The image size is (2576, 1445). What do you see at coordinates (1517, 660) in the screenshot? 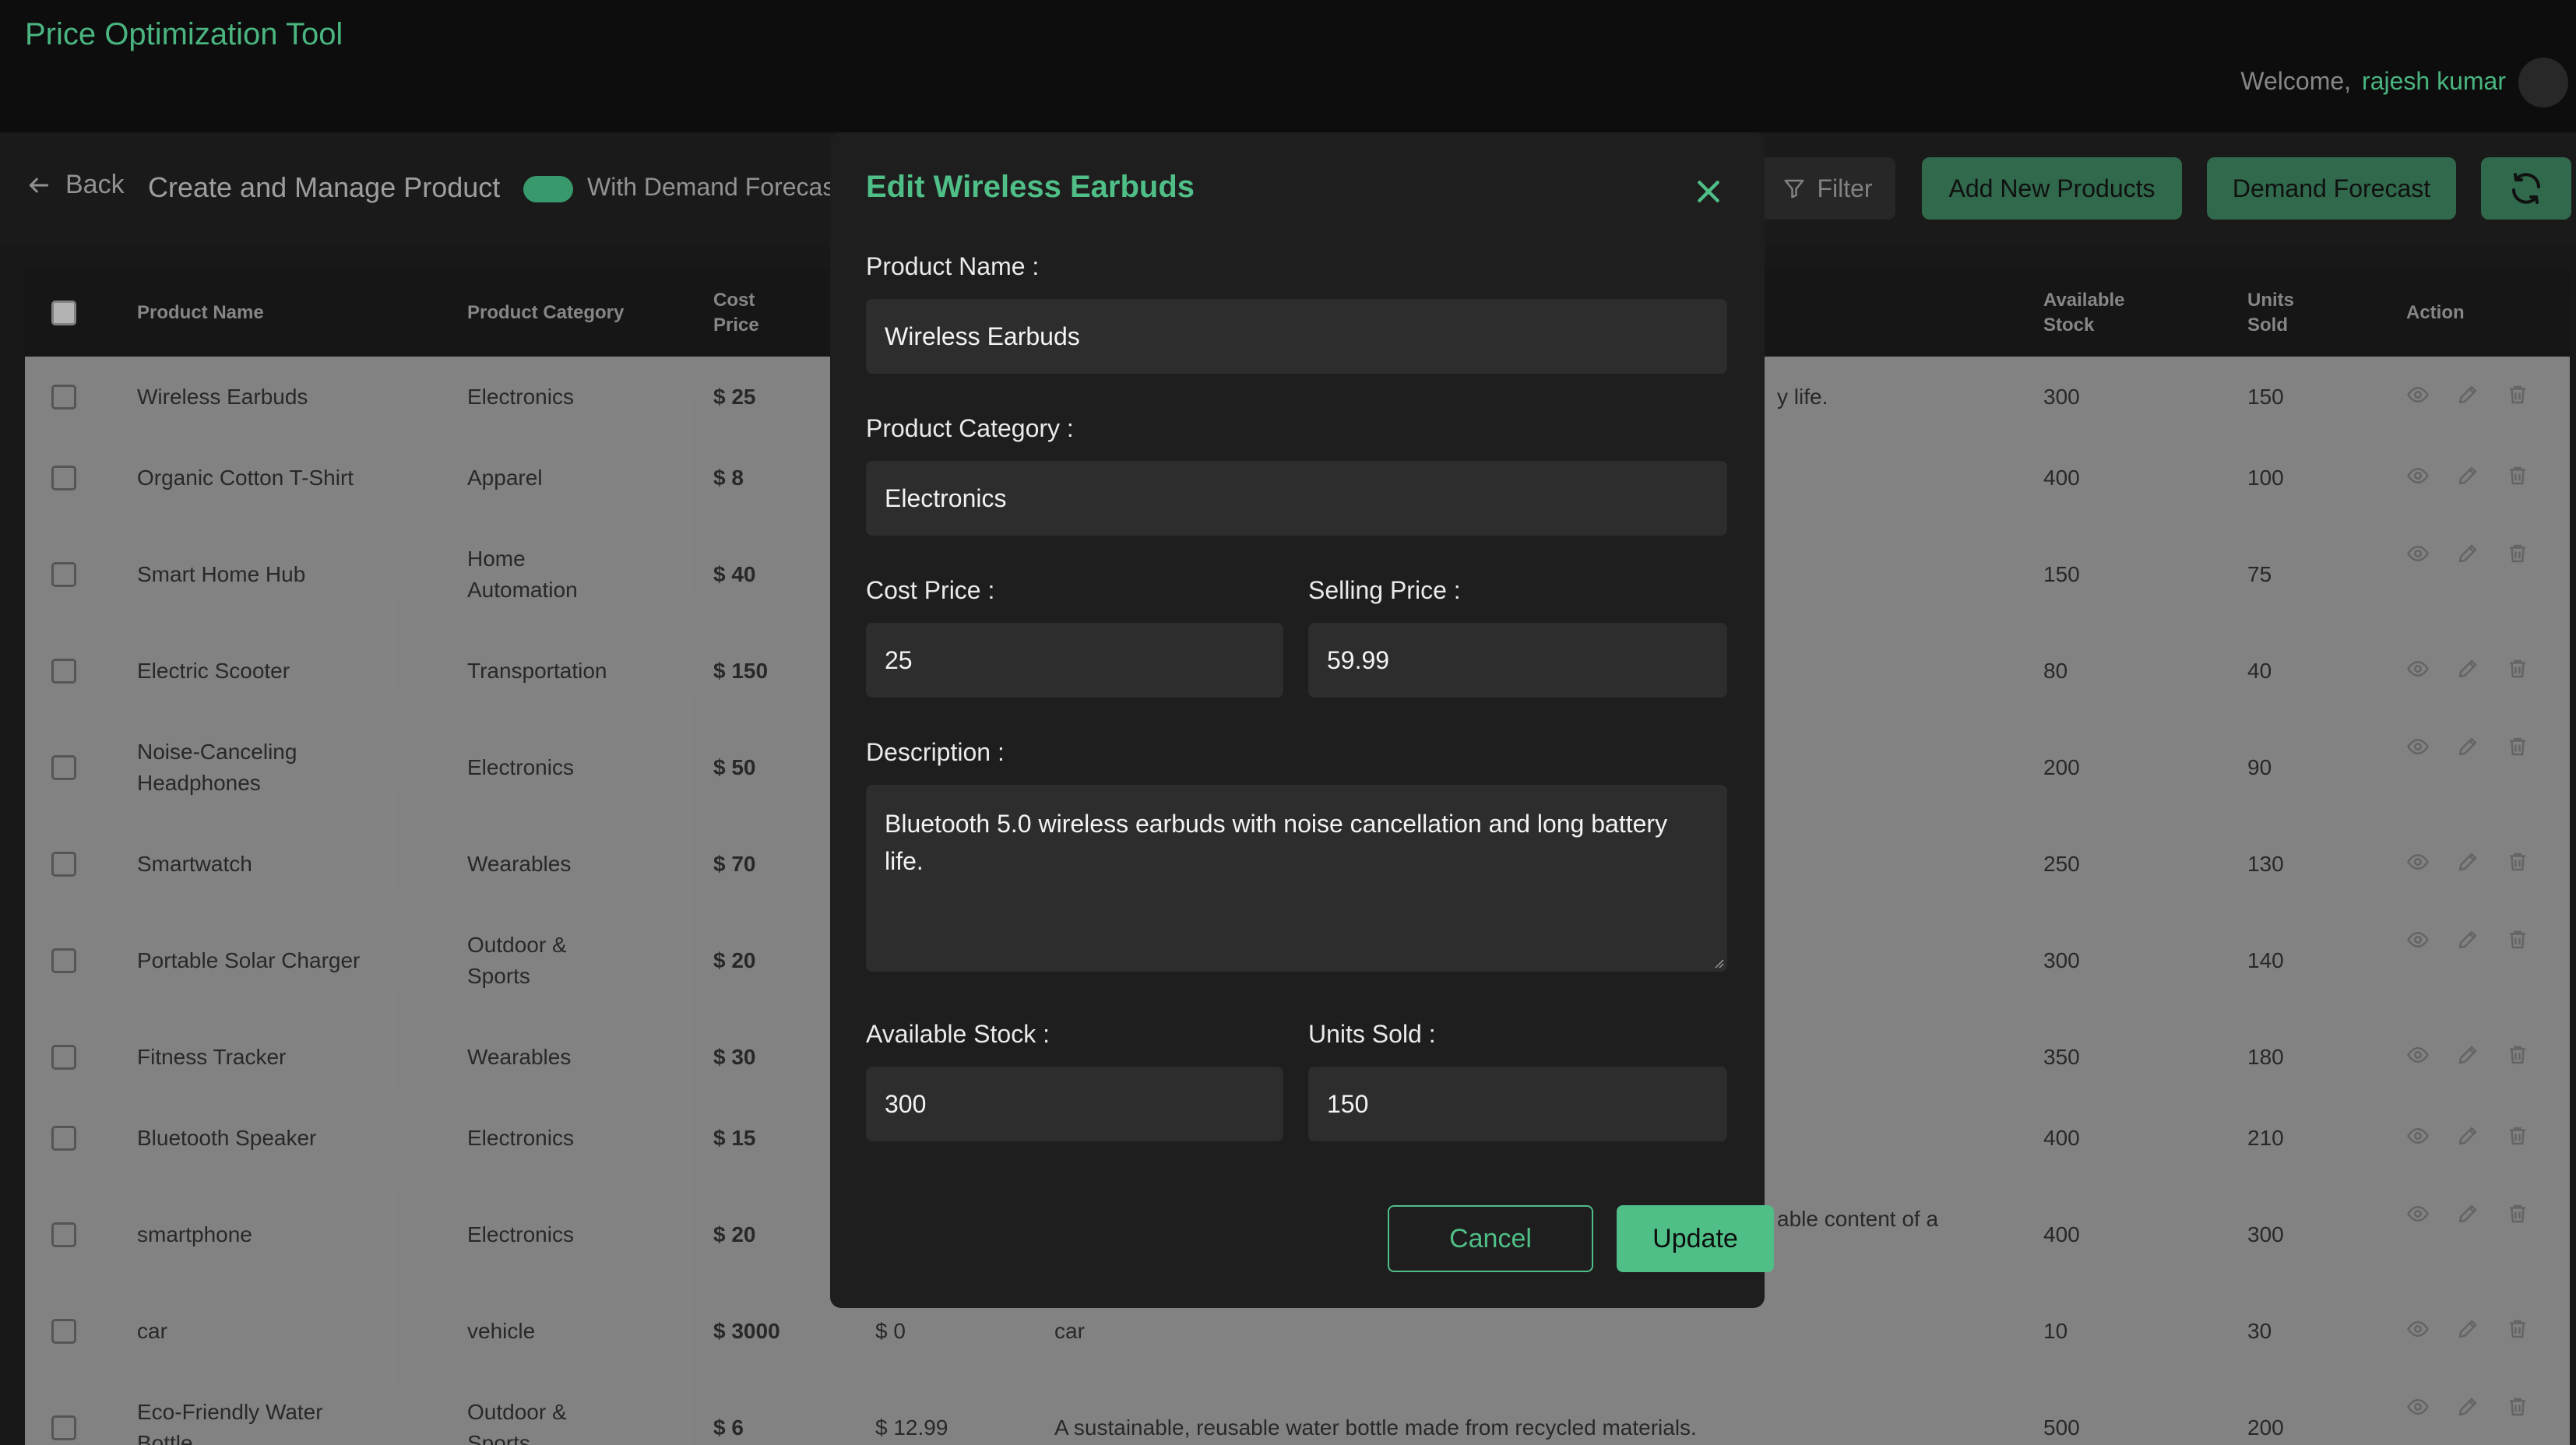
I see `selling-price-input` at bounding box center [1517, 660].